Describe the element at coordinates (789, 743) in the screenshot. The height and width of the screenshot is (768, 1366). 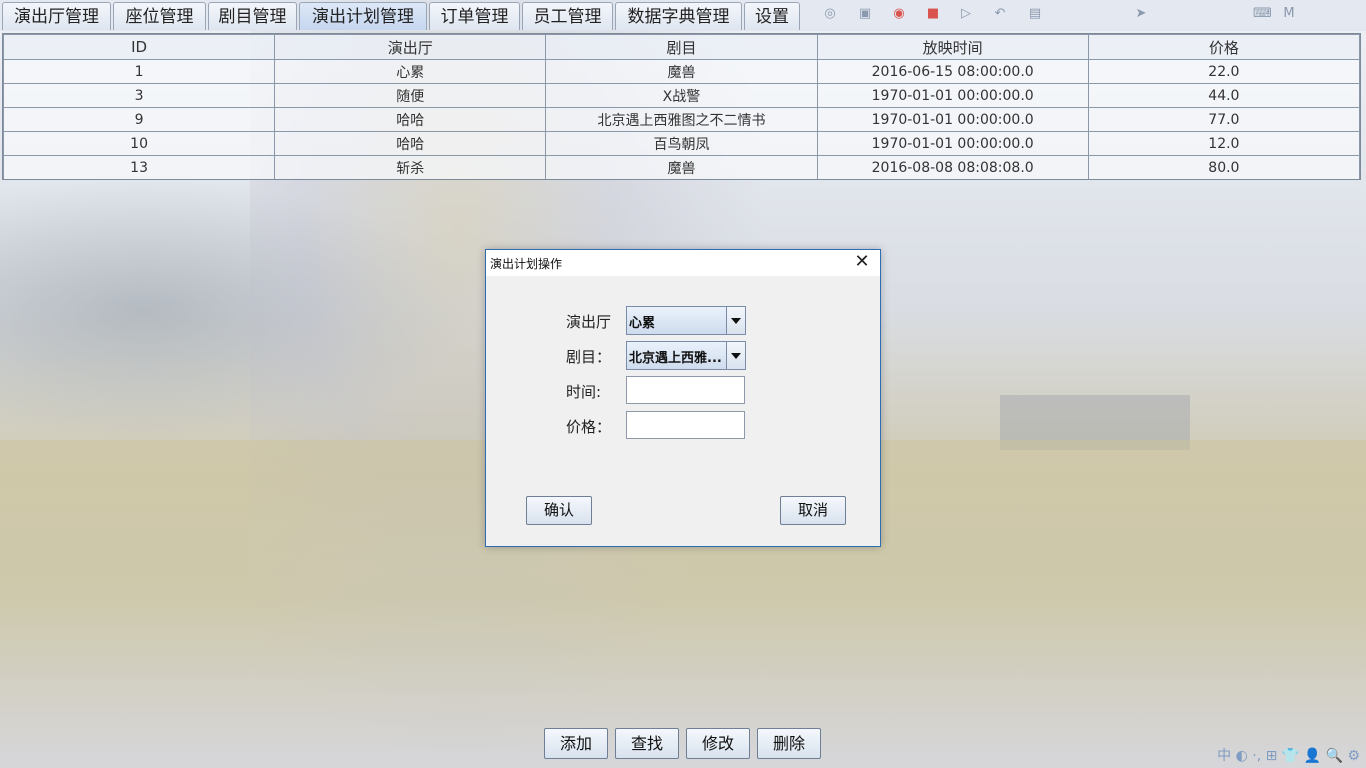
I see `delete-button: 删除` at that location.